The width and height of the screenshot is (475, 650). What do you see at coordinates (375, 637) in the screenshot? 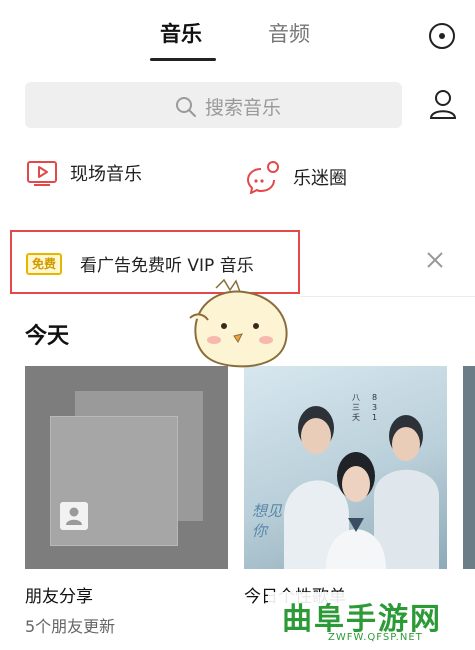
I see `watermark-url: ZWFW.QFSP.NET` at bounding box center [375, 637].